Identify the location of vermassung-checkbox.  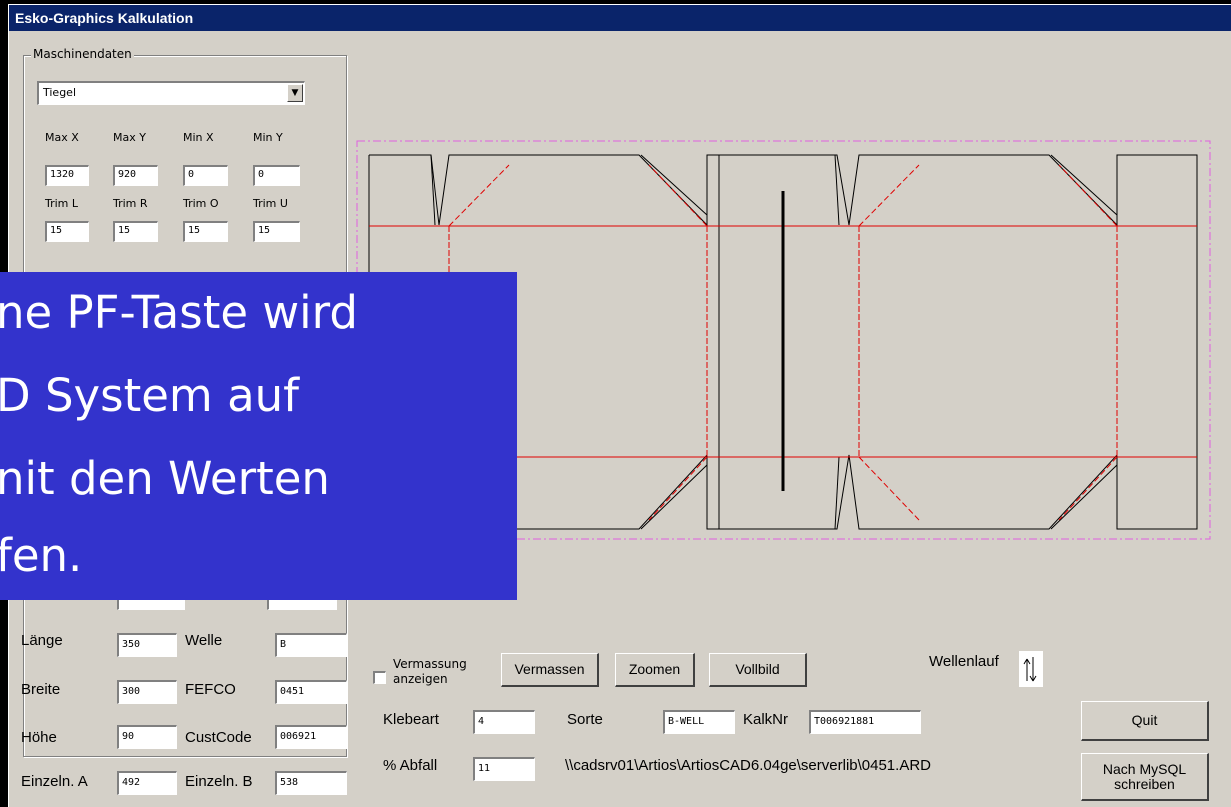
(379, 677).